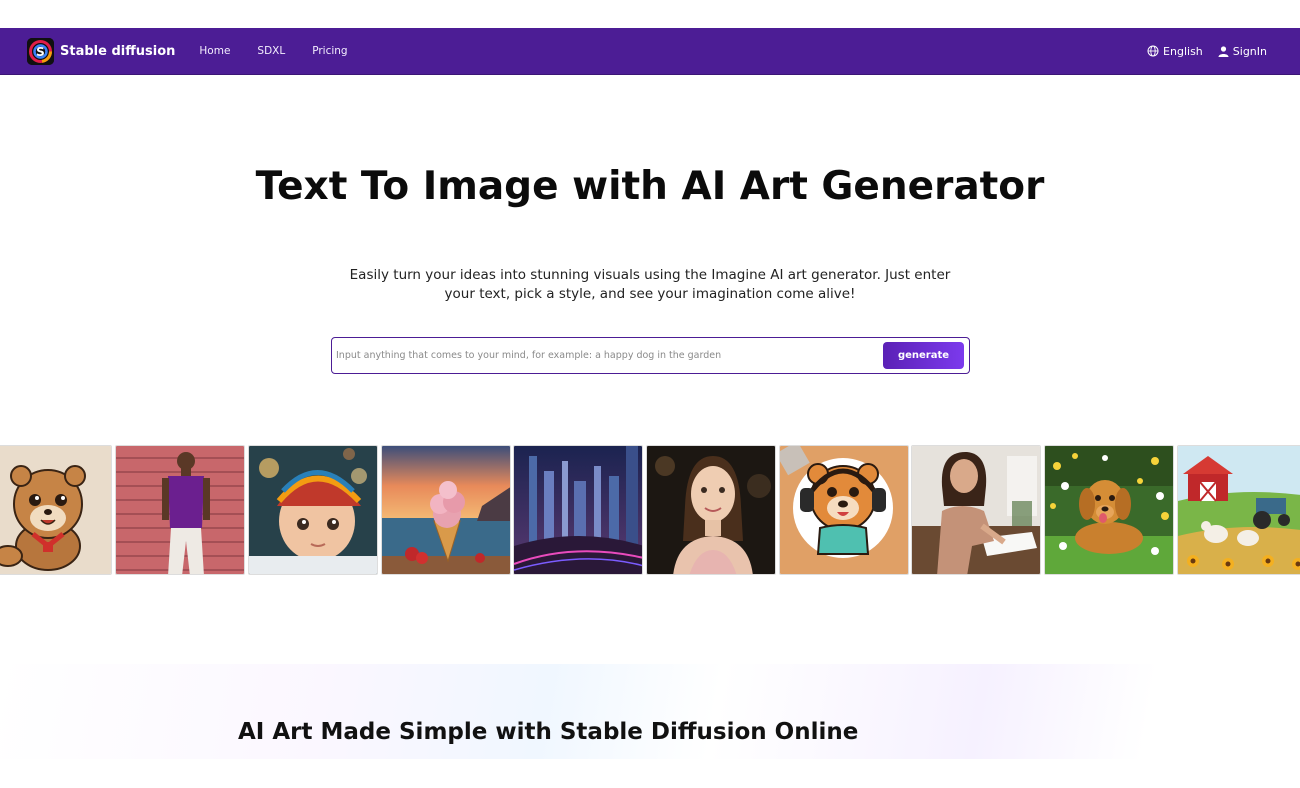  I want to click on futuristic-city-image, so click(578, 510).